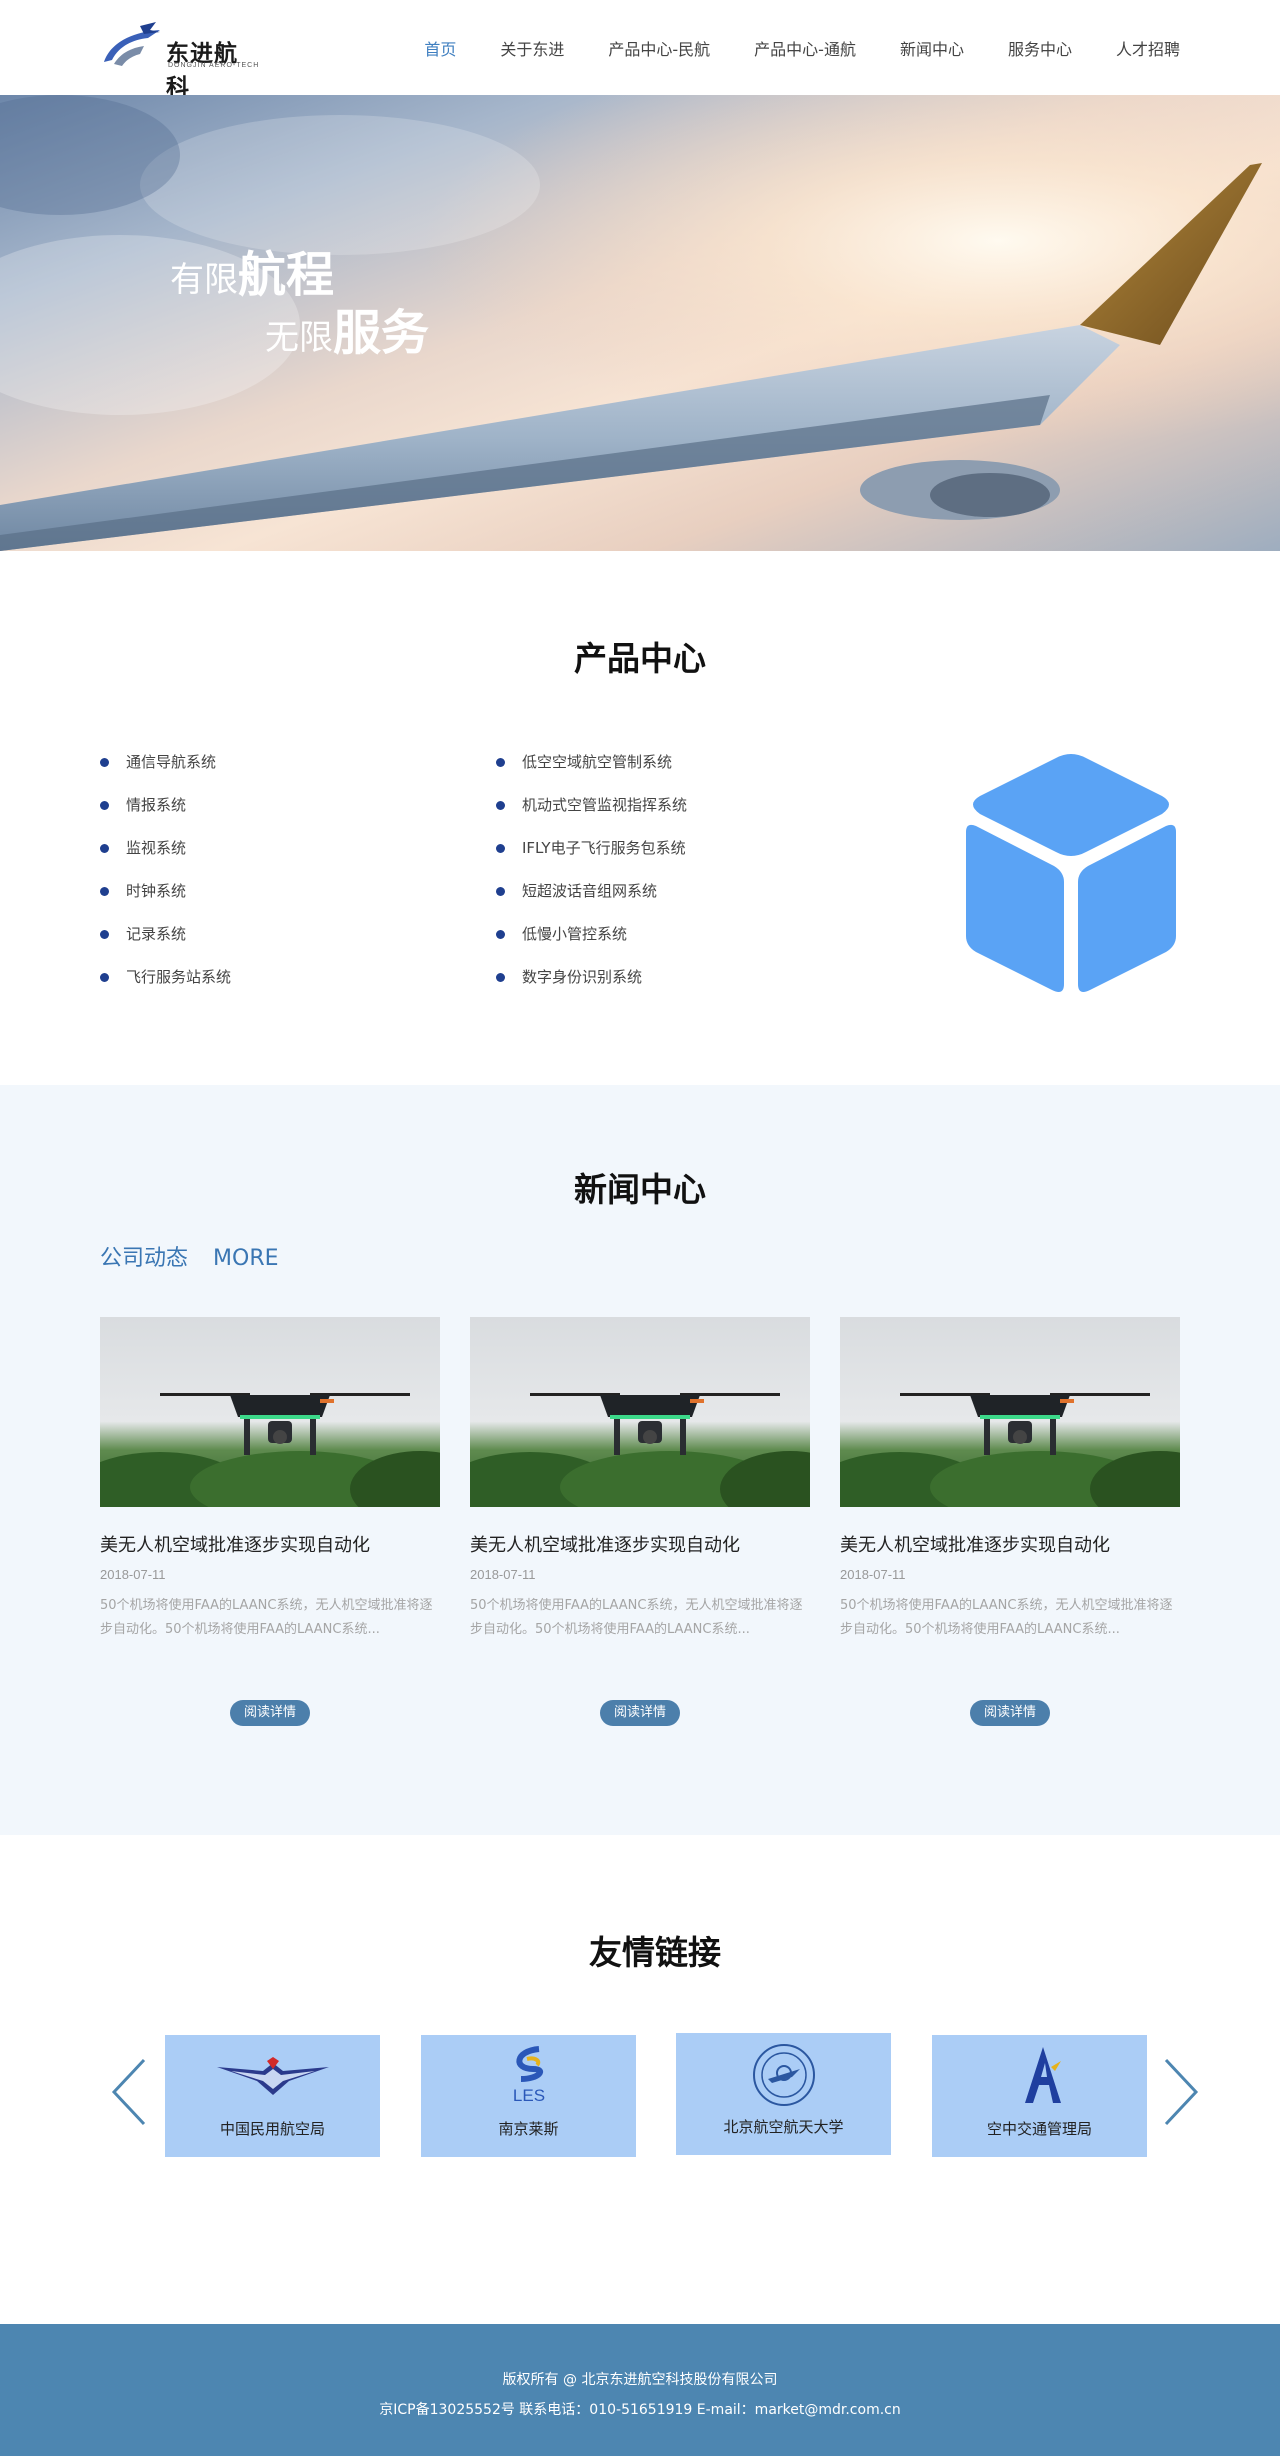  I want to click on logo-english-name: DONGJIN AERO-TECH, so click(214, 65).